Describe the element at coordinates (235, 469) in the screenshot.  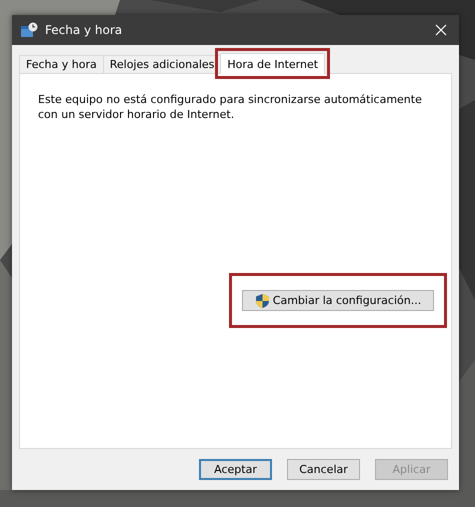
I see `dialog-button: Aceptar` at that location.